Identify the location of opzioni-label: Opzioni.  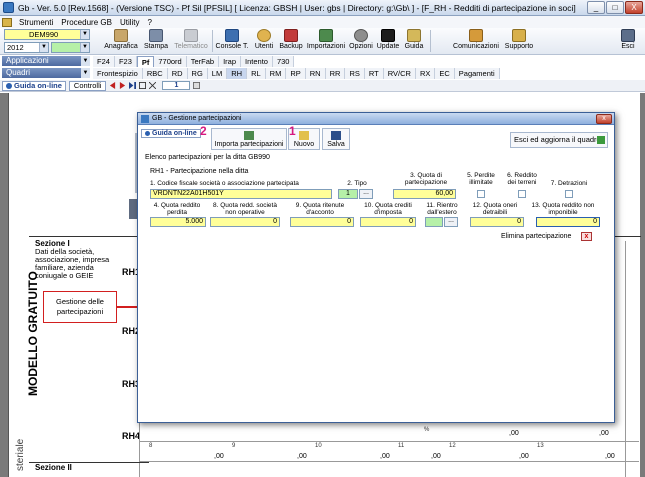
(361, 46).